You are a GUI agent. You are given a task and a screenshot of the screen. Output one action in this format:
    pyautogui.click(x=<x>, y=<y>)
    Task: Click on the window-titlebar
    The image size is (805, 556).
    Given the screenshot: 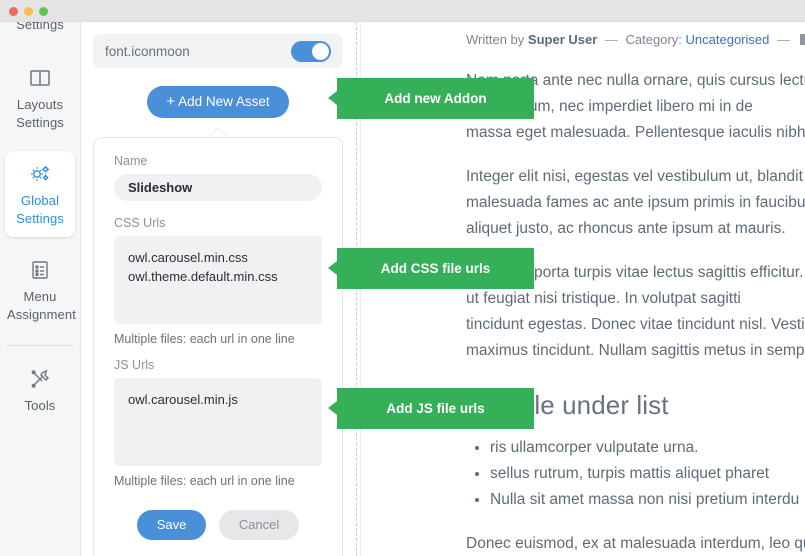 What is the action you would take?
    pyautogui.click(x=402, y=11)
    